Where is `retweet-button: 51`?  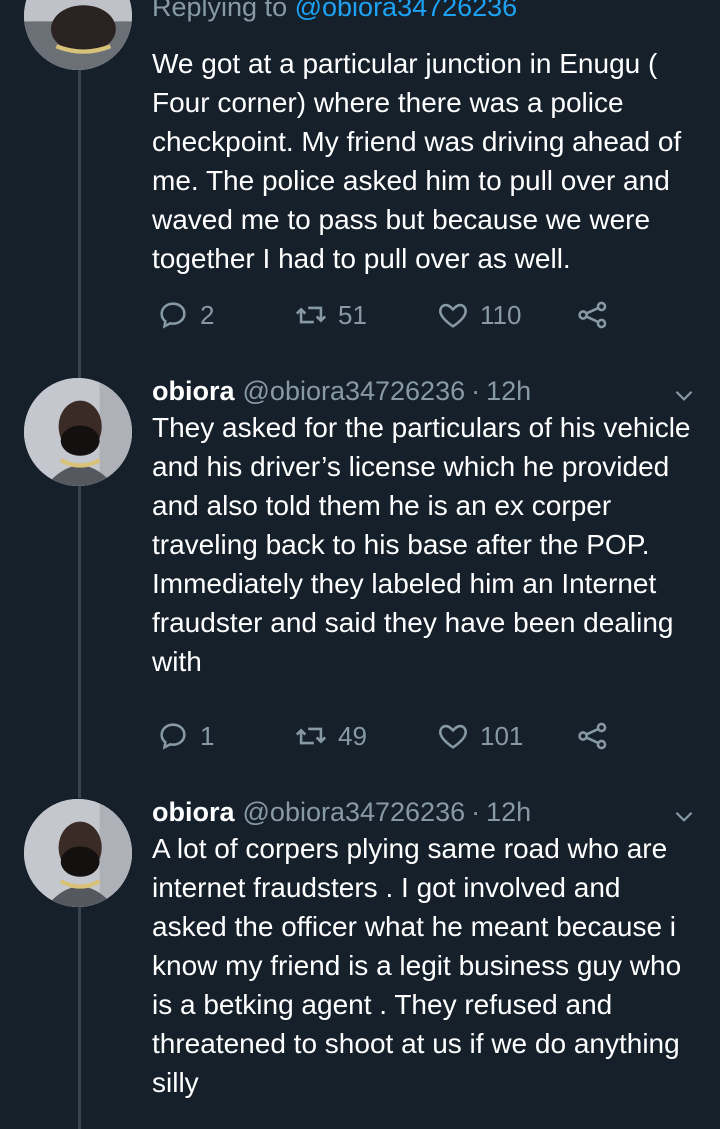
retweet-button: 51 is located at coordinates (330, 315).